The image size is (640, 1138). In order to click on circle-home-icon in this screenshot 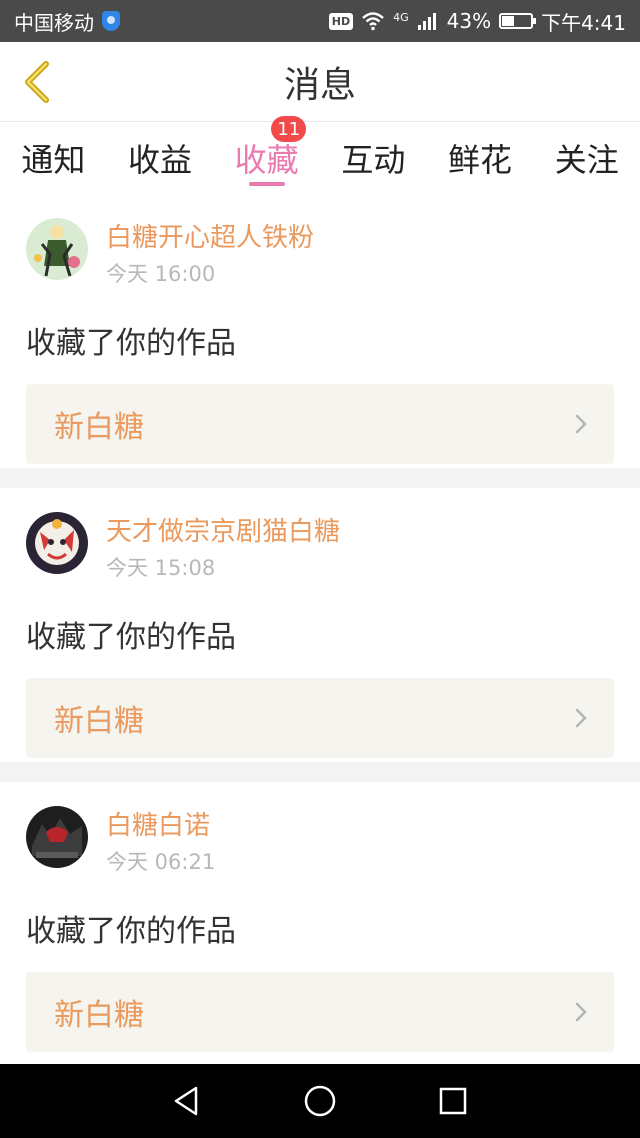, I will do `click(320, 1101)`.